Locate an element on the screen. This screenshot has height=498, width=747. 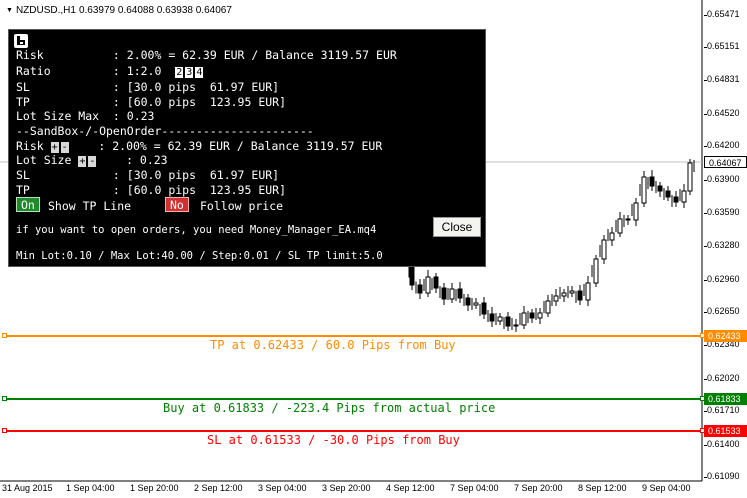
sandbox-sl-row: SL : [30.0 pips 61.97 EUR] is located at coordinates (148, 175).